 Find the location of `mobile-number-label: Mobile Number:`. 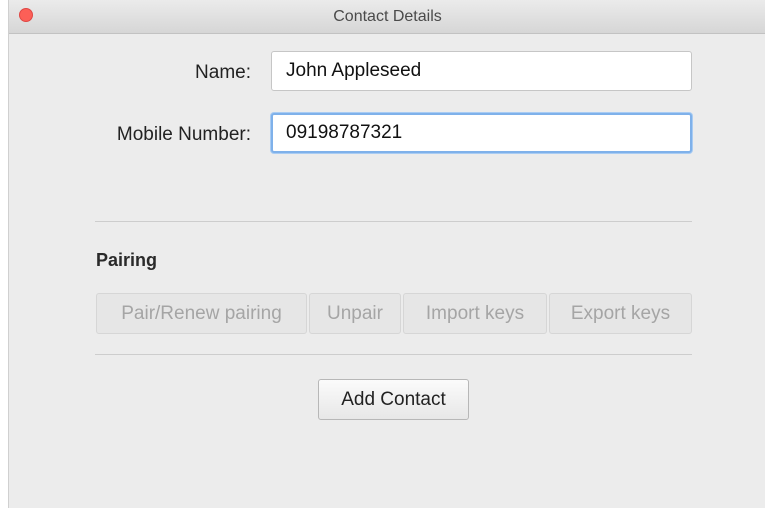

mobile-number-label: Mobile Number: is located at coordinates (183, 134).